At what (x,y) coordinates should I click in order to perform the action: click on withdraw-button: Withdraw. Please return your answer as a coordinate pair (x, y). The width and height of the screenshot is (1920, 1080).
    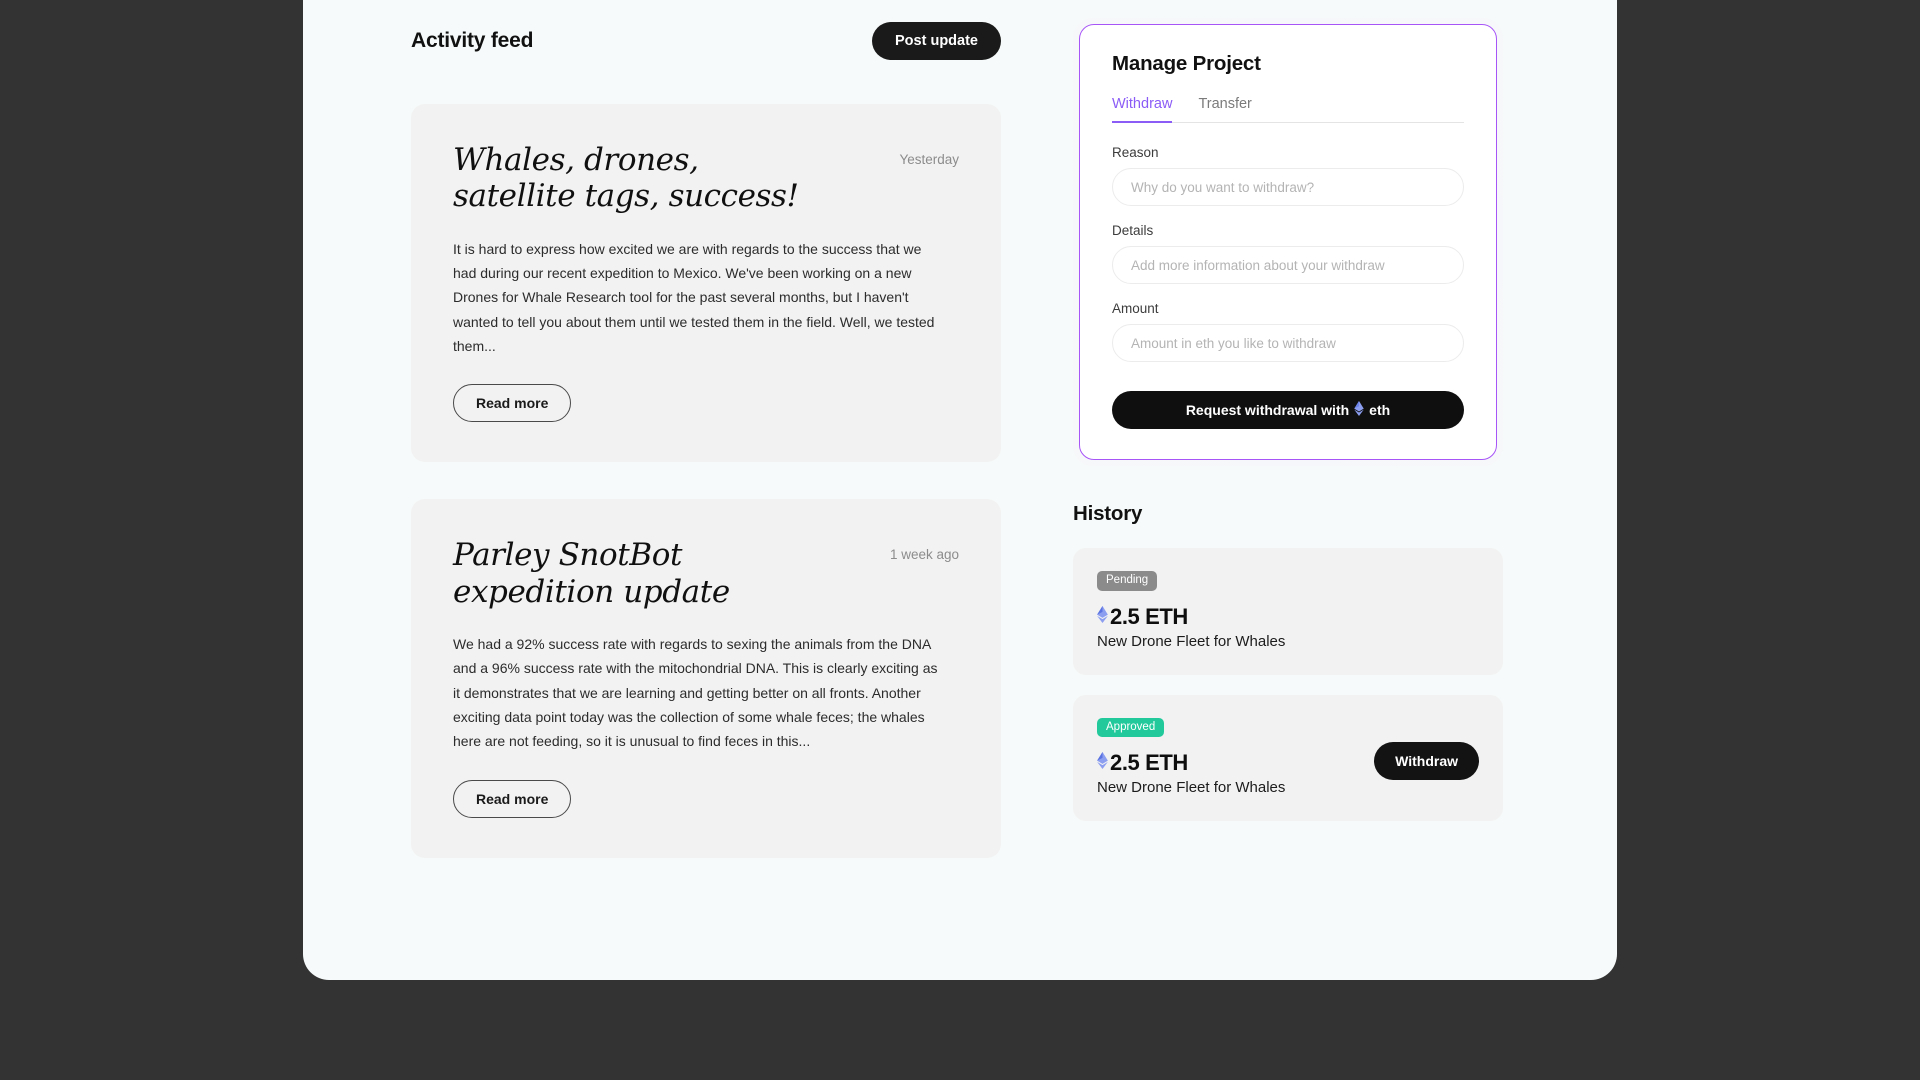
    Looking at the image, I should click on (1426, 760).